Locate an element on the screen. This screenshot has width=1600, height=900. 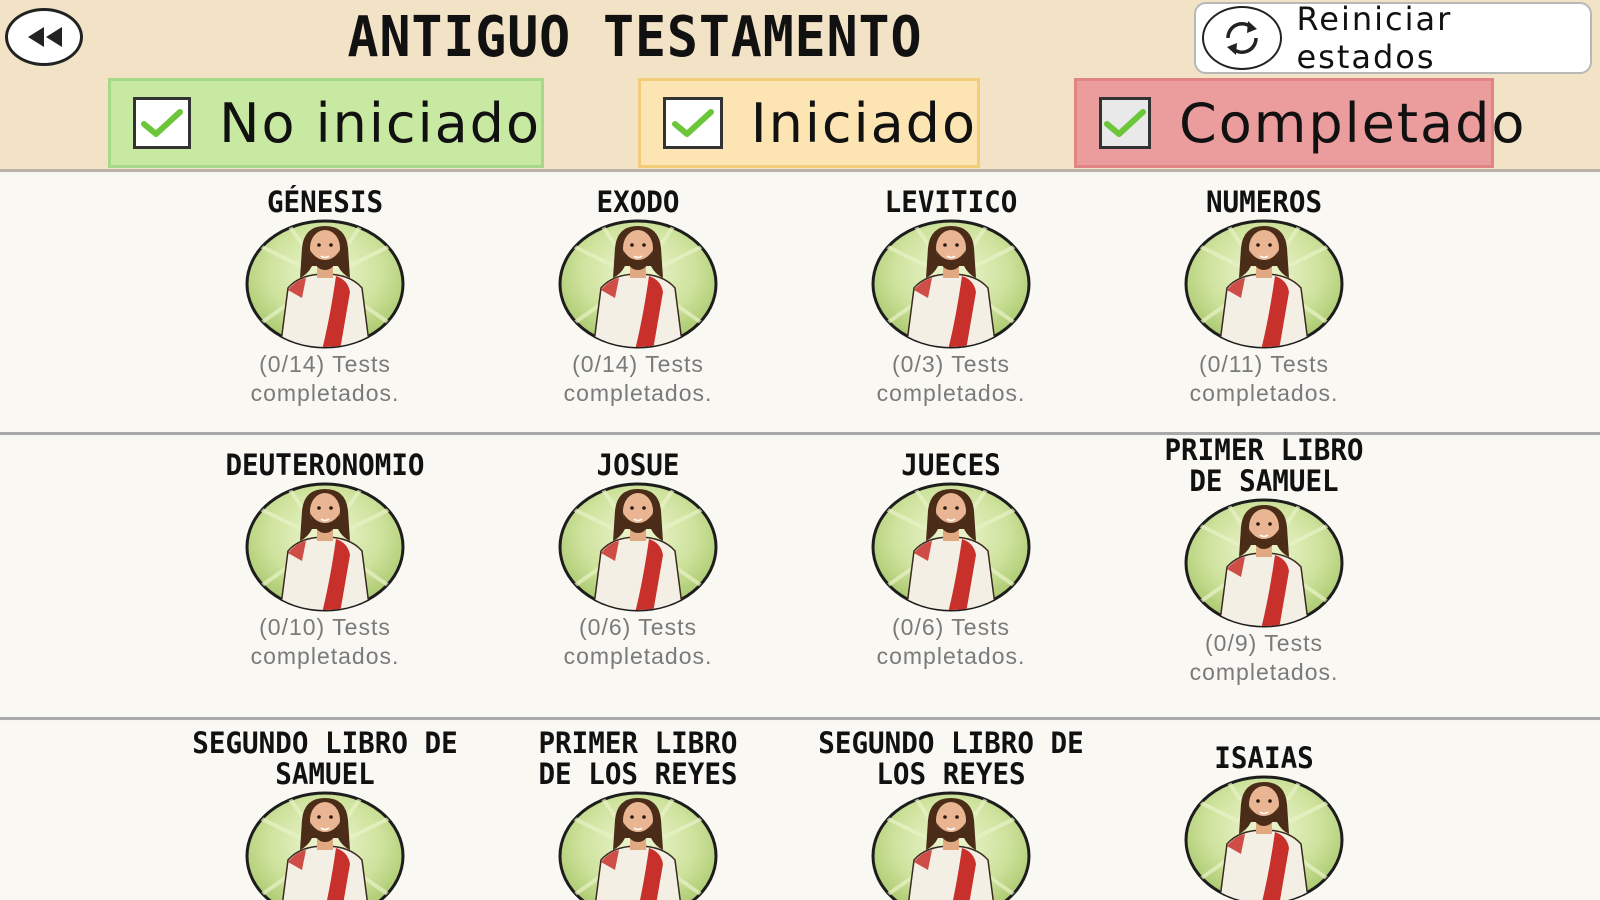
filter-started: Iniciado is located at coordinates (809, 123).